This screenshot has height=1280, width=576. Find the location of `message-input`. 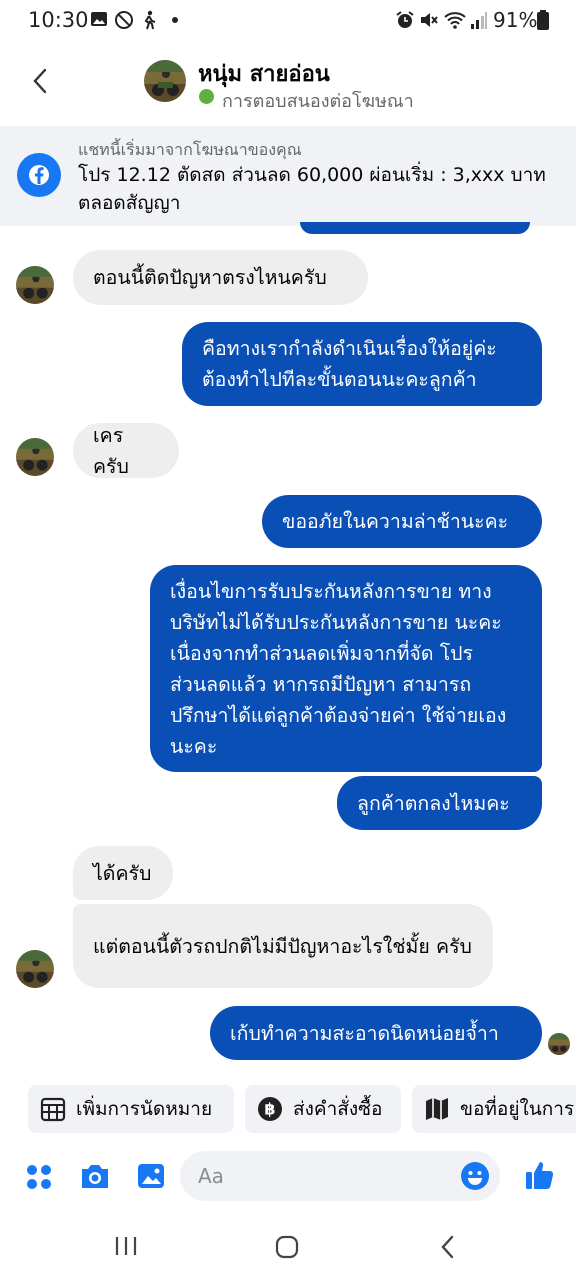

message-input is located at coordinates (340, 1176).